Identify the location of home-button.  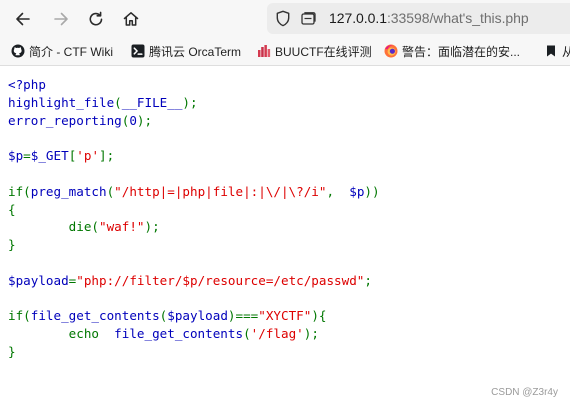
(131, 19).